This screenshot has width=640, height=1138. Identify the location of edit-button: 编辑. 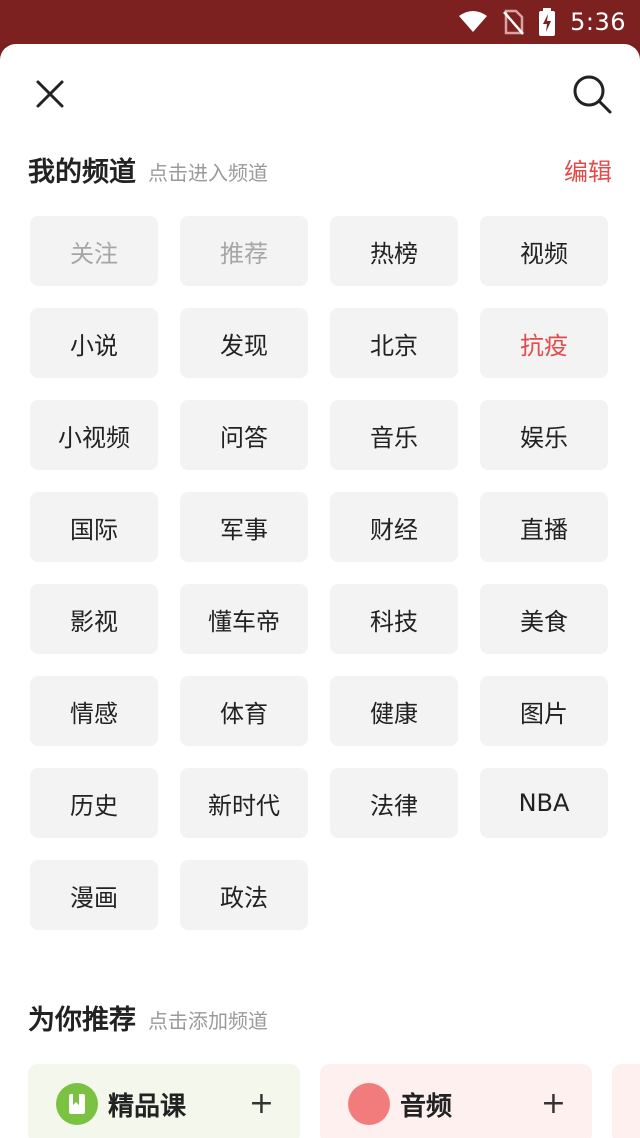
(588, 169).